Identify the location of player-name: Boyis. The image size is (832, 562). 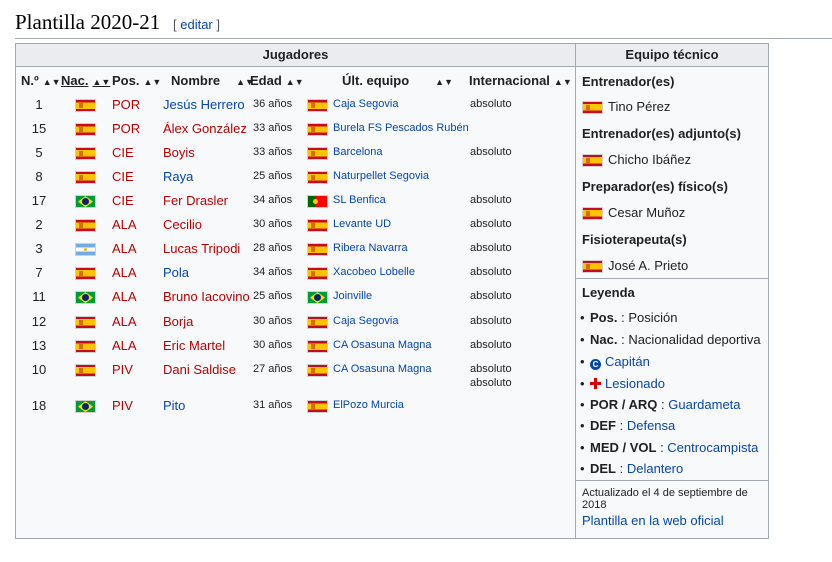
(179, 152).